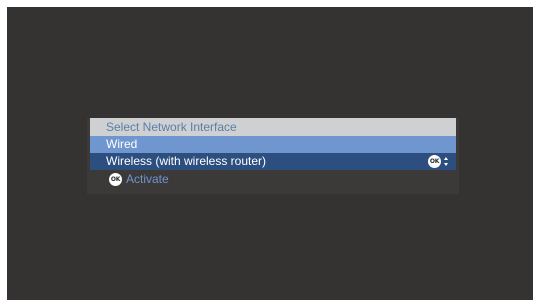 Image resolution: width=540 pixels, height=307 pixels. What do you see at coordinates (273, 127) in the screenshot?
I see `dialog-title: Select Network Interface` at bounding box center [273, 127].